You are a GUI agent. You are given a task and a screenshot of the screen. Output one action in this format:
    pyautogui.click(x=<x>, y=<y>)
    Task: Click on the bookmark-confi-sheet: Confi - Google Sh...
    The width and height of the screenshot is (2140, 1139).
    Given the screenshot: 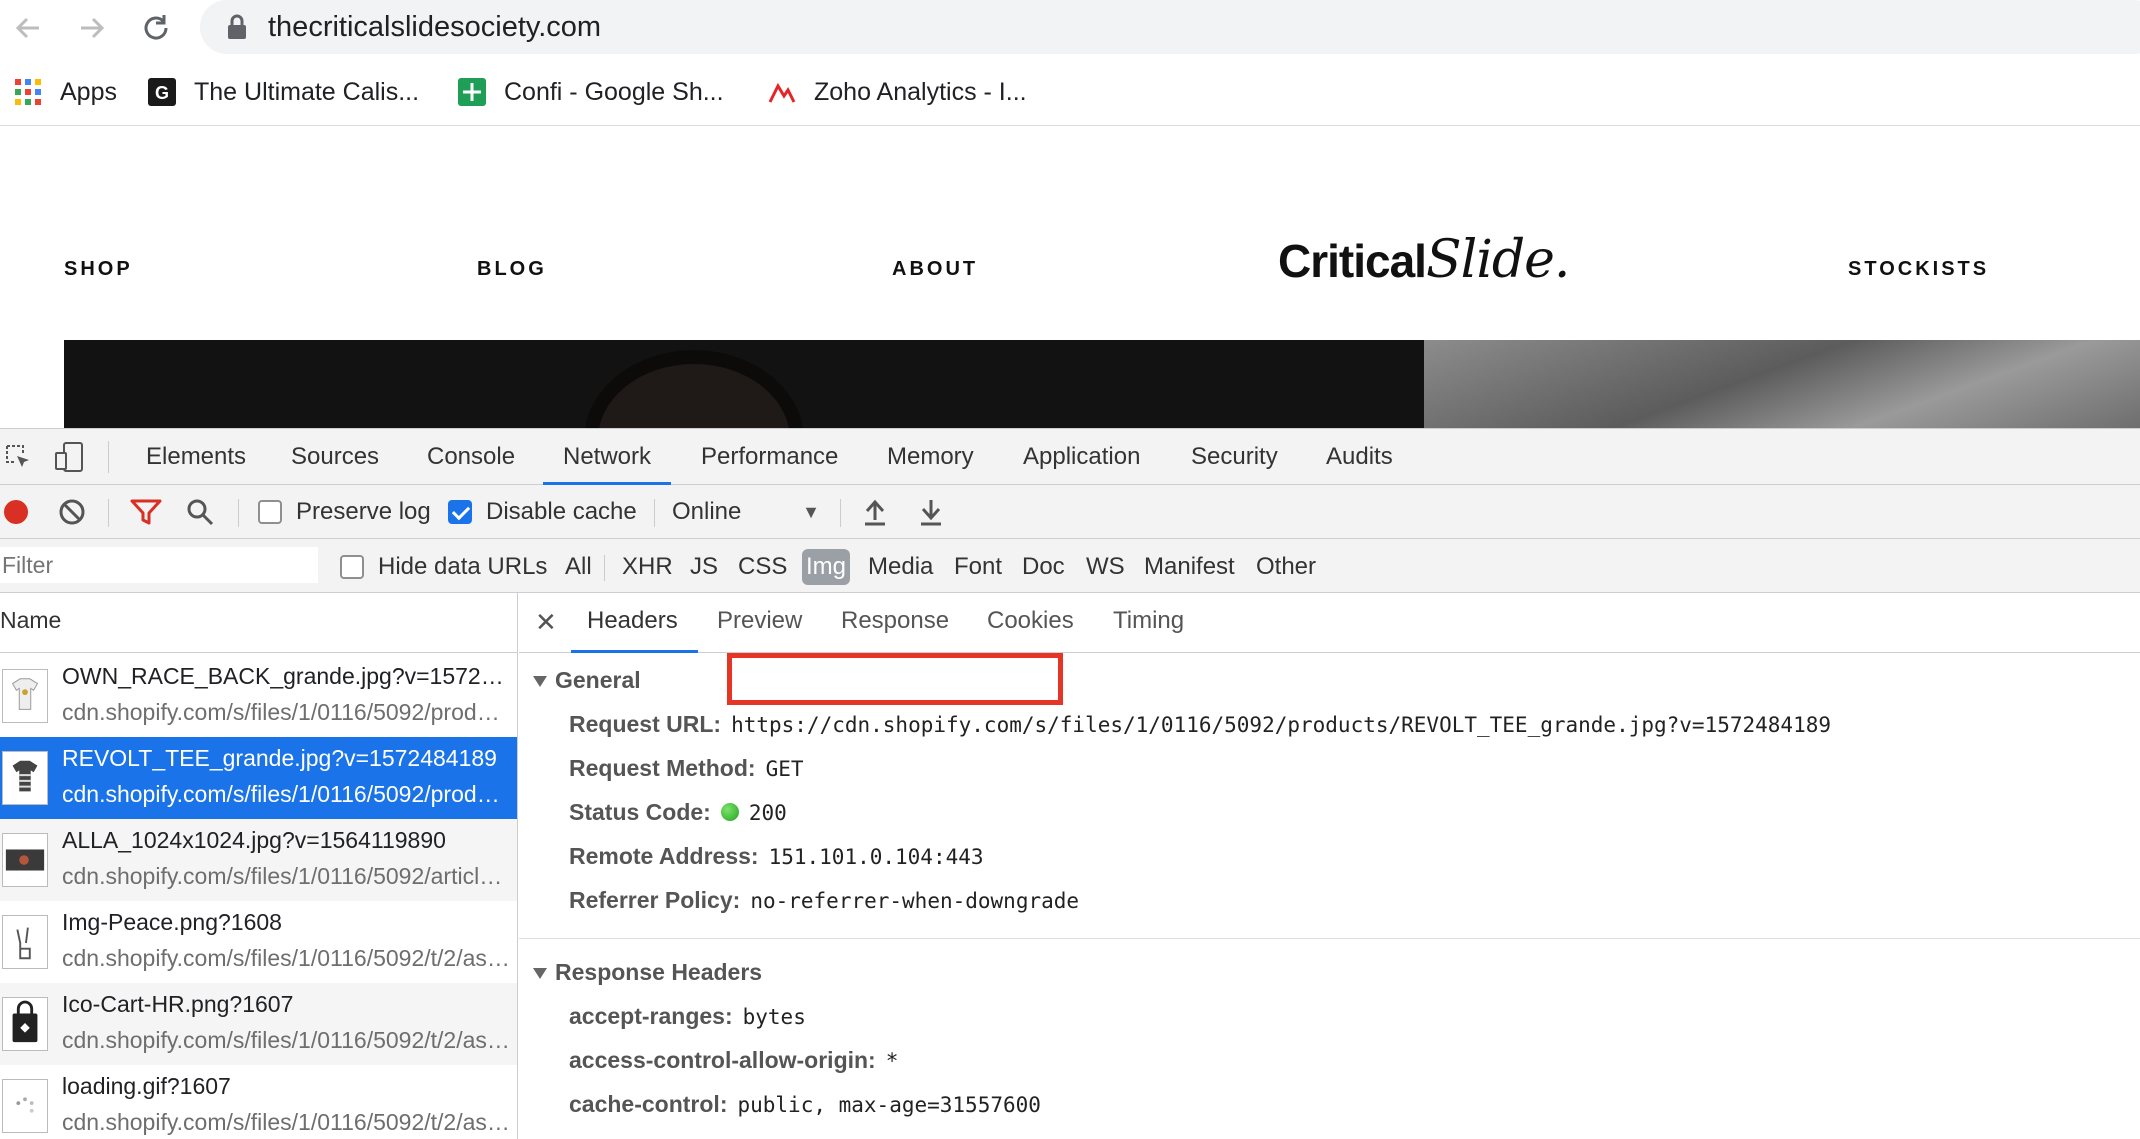 What is the action you would take?
    pyautogui.click(x=591, y=92)
    